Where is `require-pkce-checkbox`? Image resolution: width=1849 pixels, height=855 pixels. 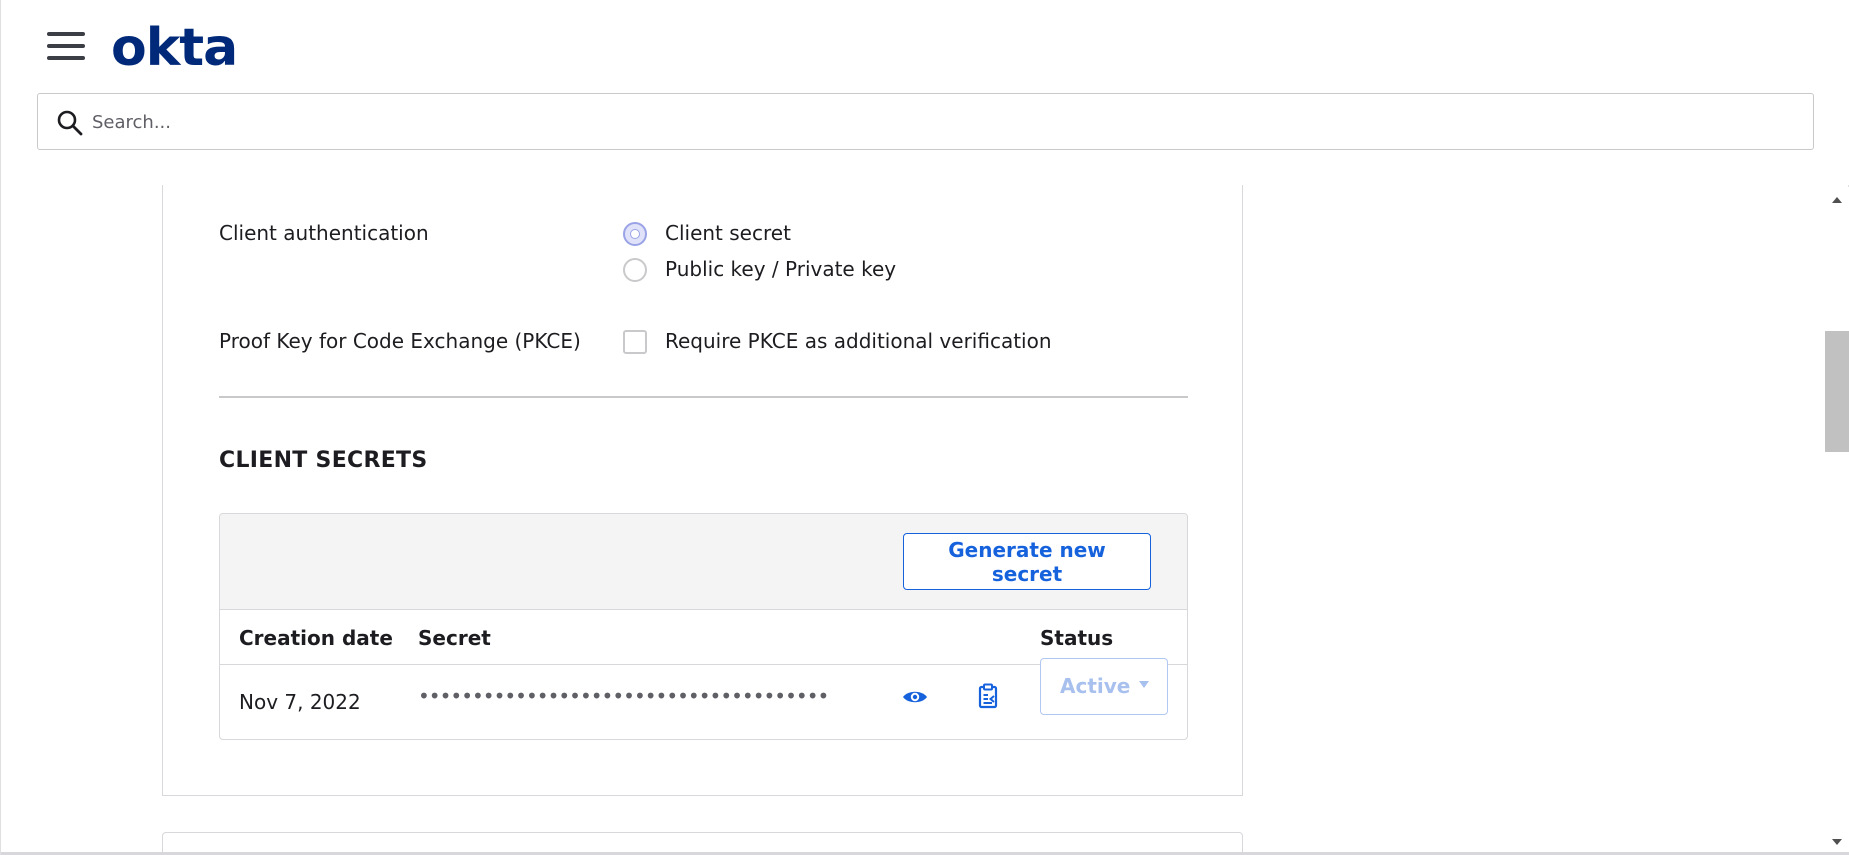
require-pkce-checkbox is located at coordinates (635, 342).